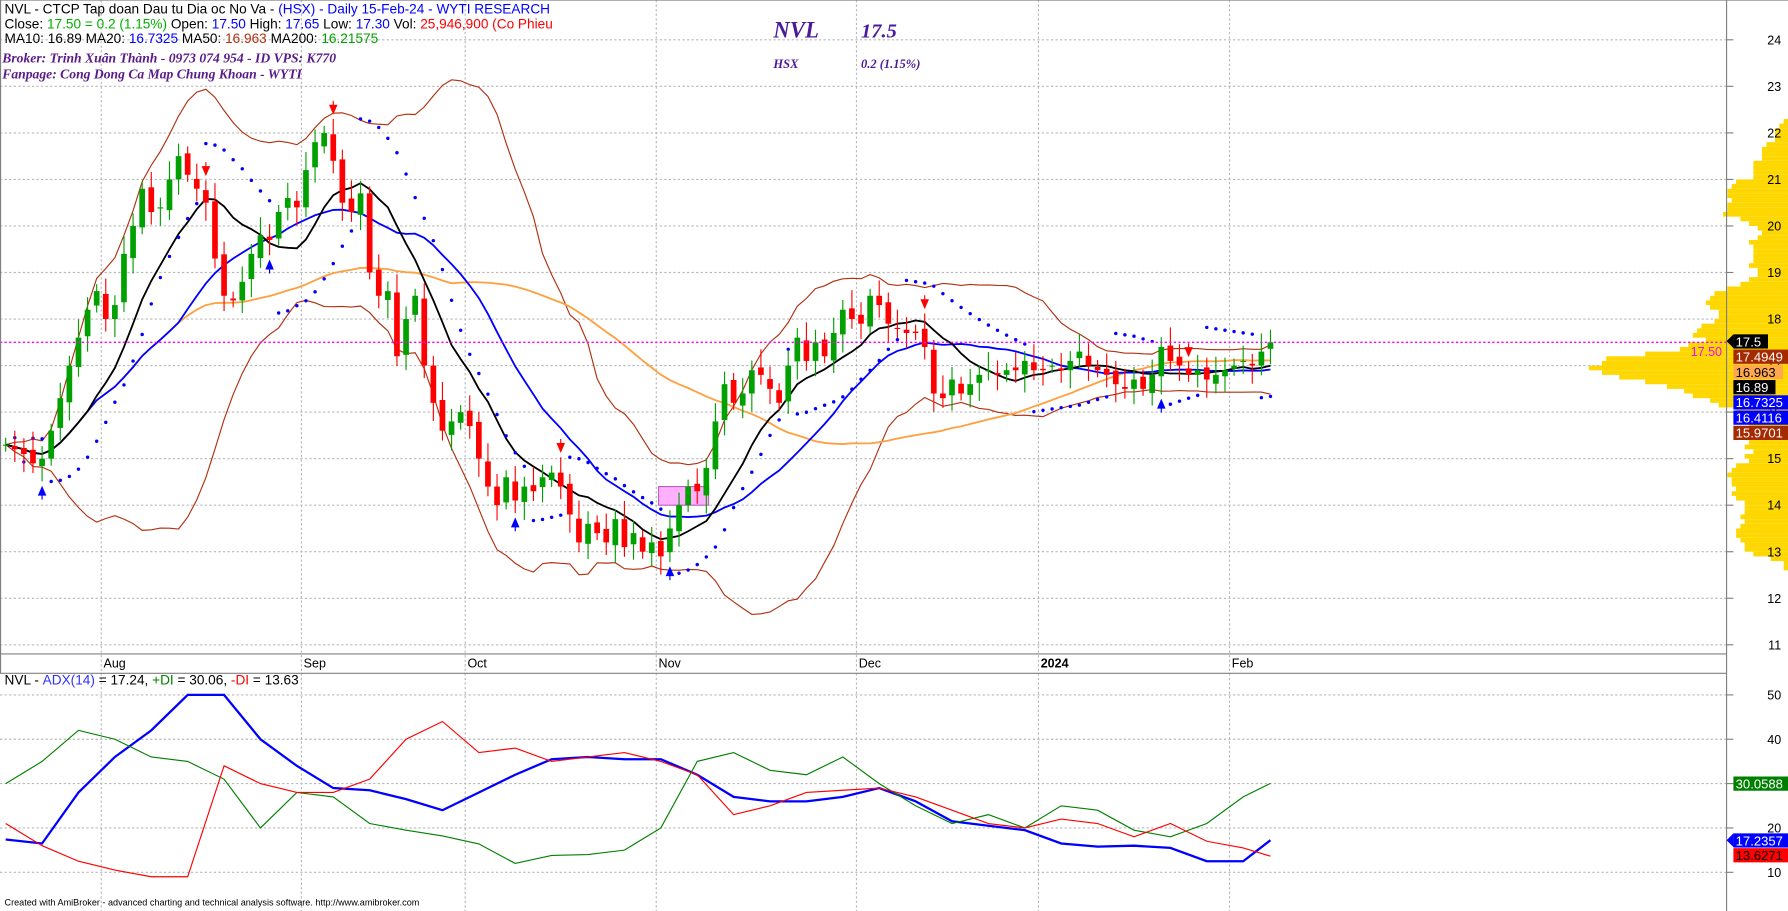  I want to click on price-tick-label: 18, so click(1774, 320).